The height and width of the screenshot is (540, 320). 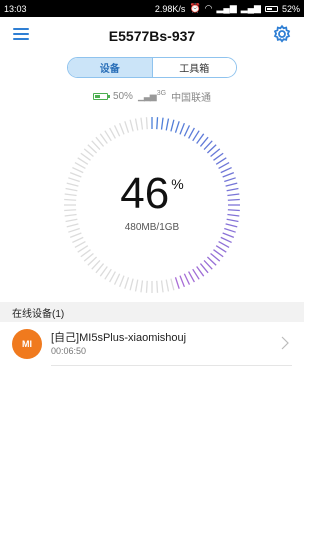 What do you see at coordinates (27, 344) in the screenshot?
I see `device-avatar: MI` at bounding box center [27, 344].